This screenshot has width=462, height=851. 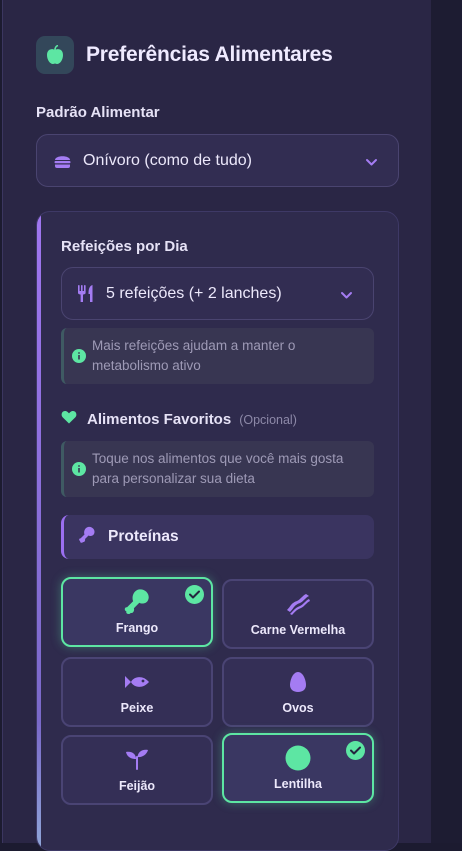 What do you see at coordinates (62, 161) in the screenshot?
I see `burger-icon` at bounding box center [62, 161].